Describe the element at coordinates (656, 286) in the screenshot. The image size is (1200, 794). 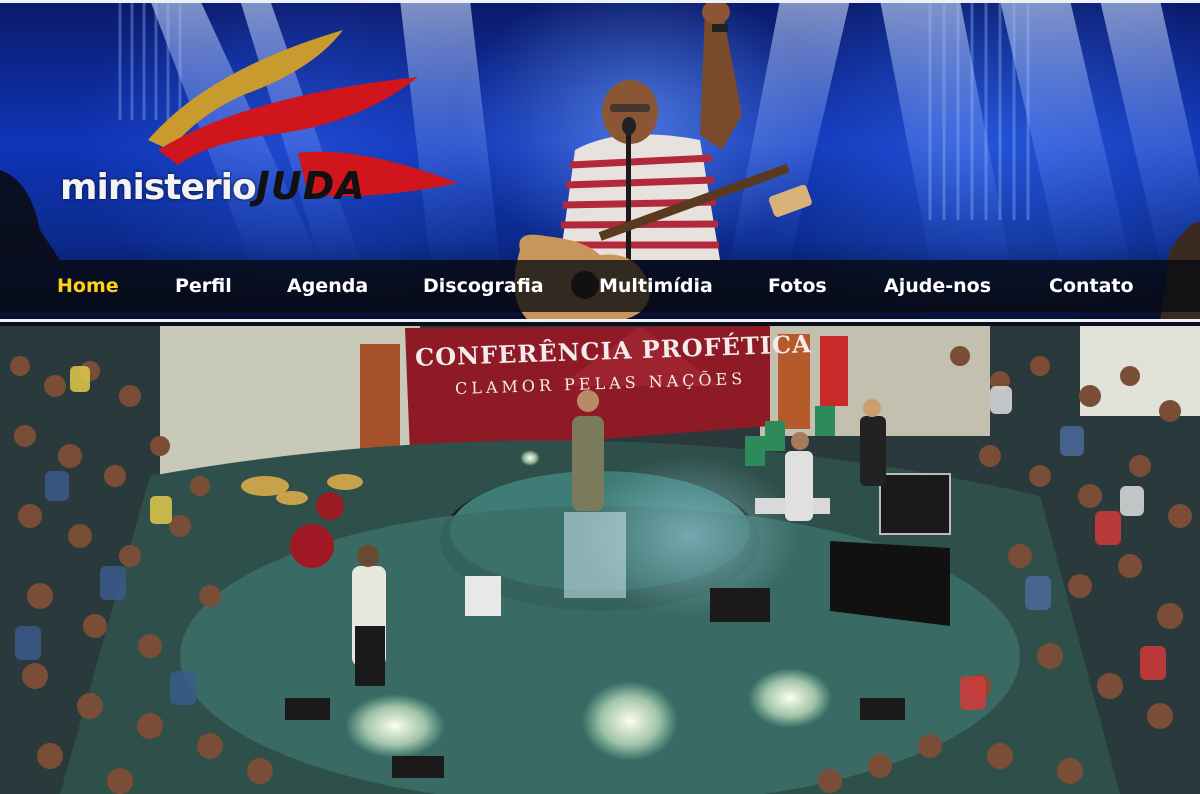
I see `nav-item-multimidia: Multimídia` at that location.